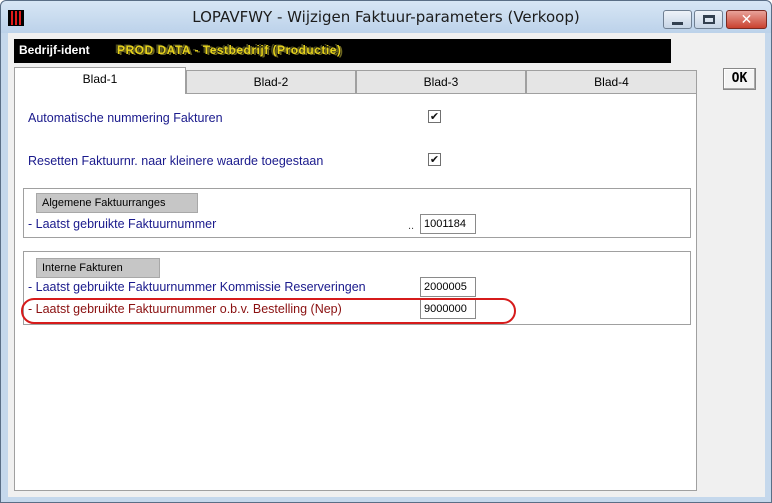 Image resolution: width=772 pixels, height=503 pixels. I want to click on ok-button: OK, so click(739, 79).